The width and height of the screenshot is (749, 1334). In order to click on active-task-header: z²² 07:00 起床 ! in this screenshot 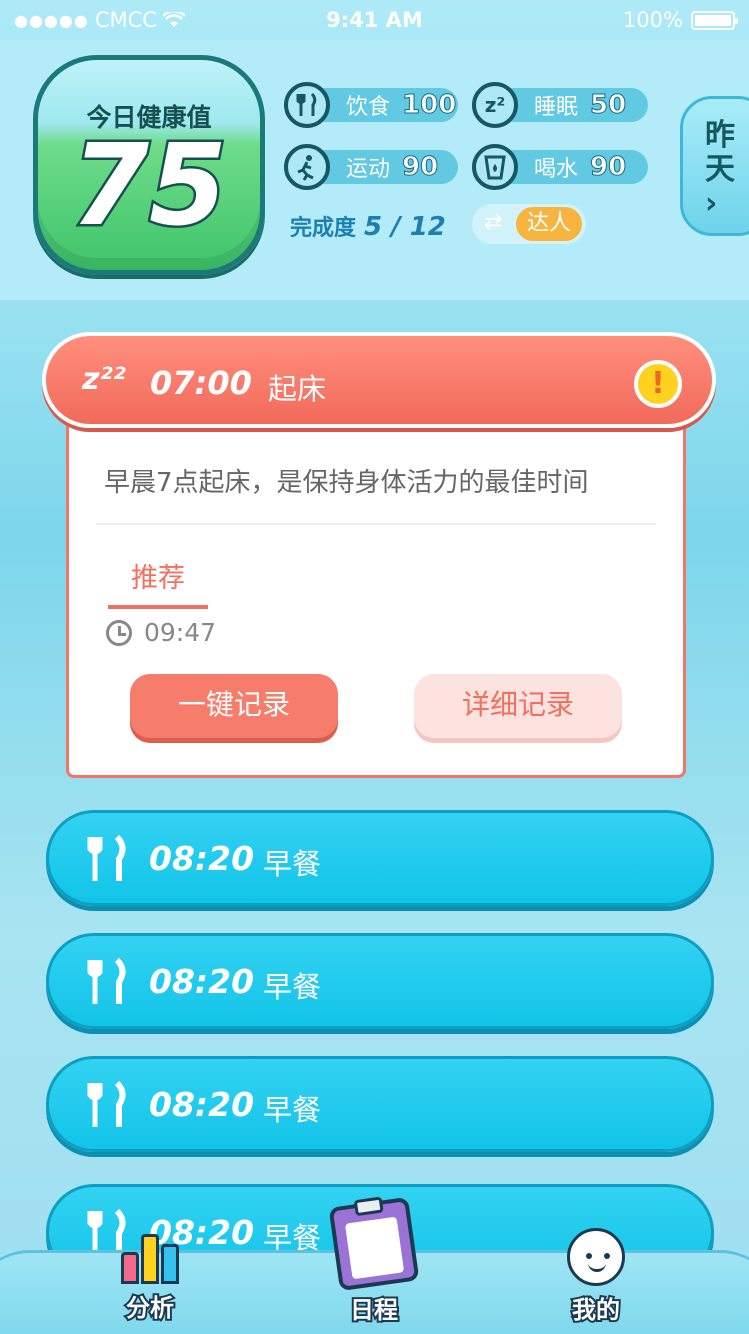, I will do `click(379, 380)`.